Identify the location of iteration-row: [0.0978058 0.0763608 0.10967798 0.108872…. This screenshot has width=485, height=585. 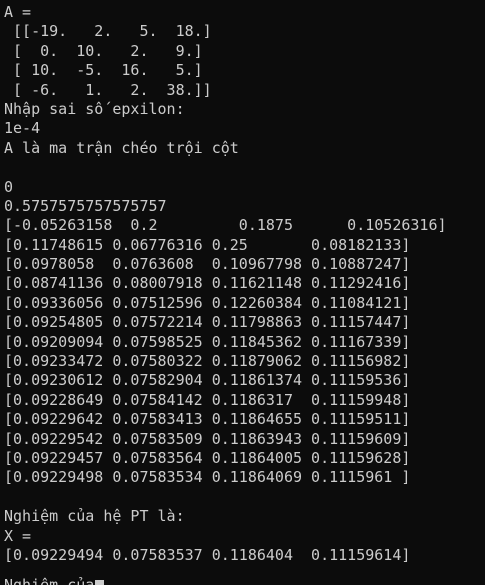
(207, 264).